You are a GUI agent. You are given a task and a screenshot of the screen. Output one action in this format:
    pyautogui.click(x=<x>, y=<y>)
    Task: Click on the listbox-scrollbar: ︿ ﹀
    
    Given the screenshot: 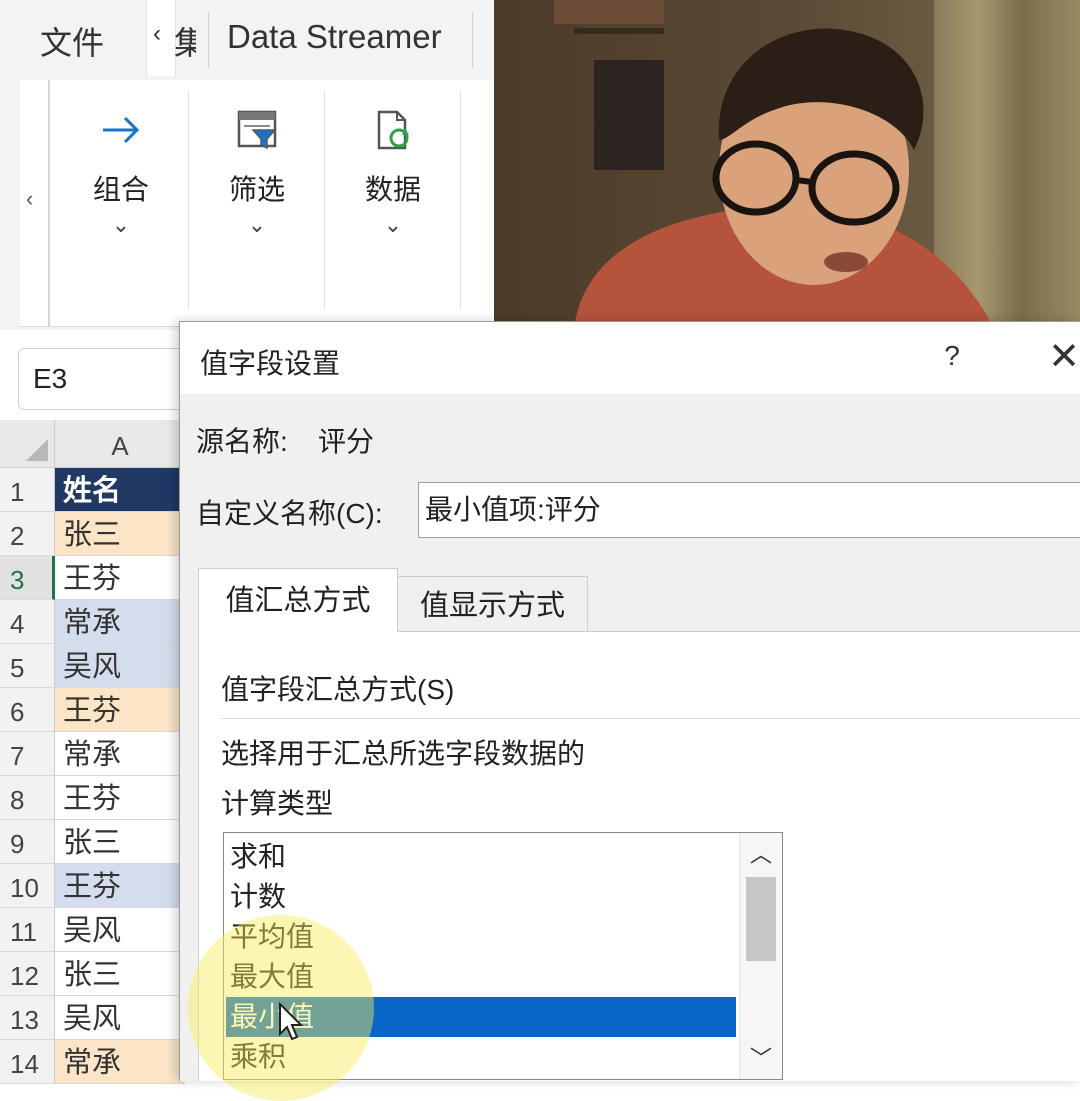 What is the action you would take?
    pyautogui.click(x=760, y=956)
    